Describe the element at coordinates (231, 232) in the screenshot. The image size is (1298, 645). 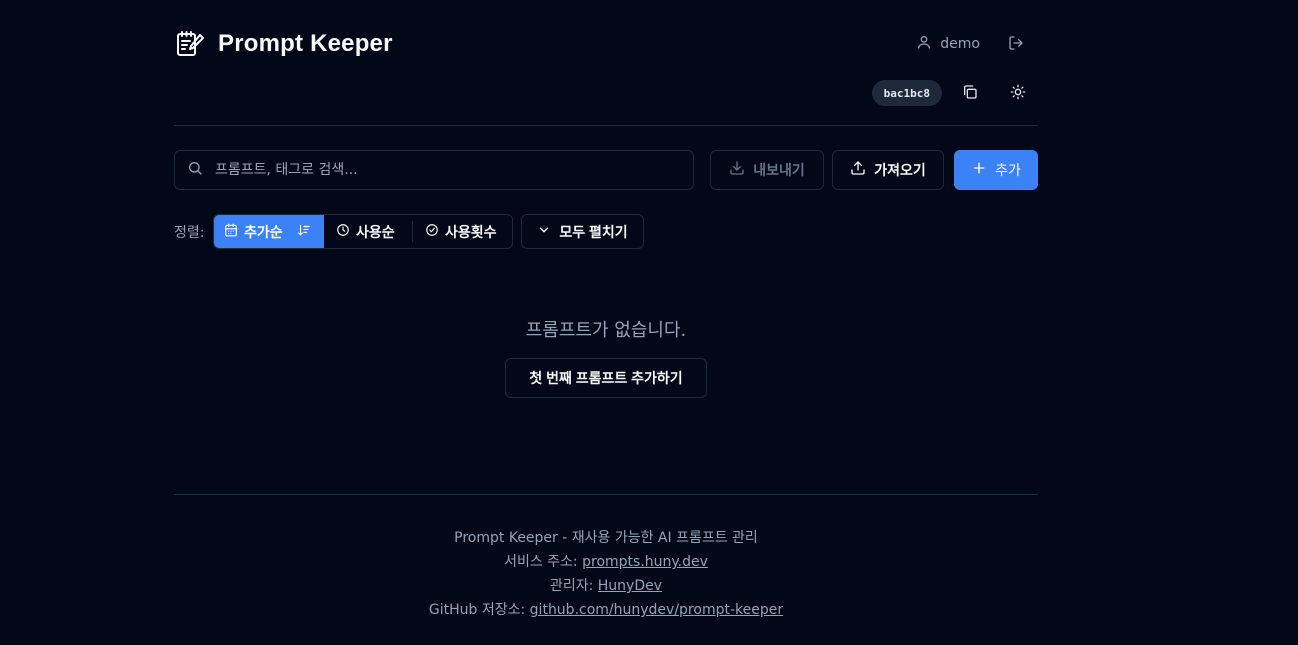
I see `calendar-icon` at that location.